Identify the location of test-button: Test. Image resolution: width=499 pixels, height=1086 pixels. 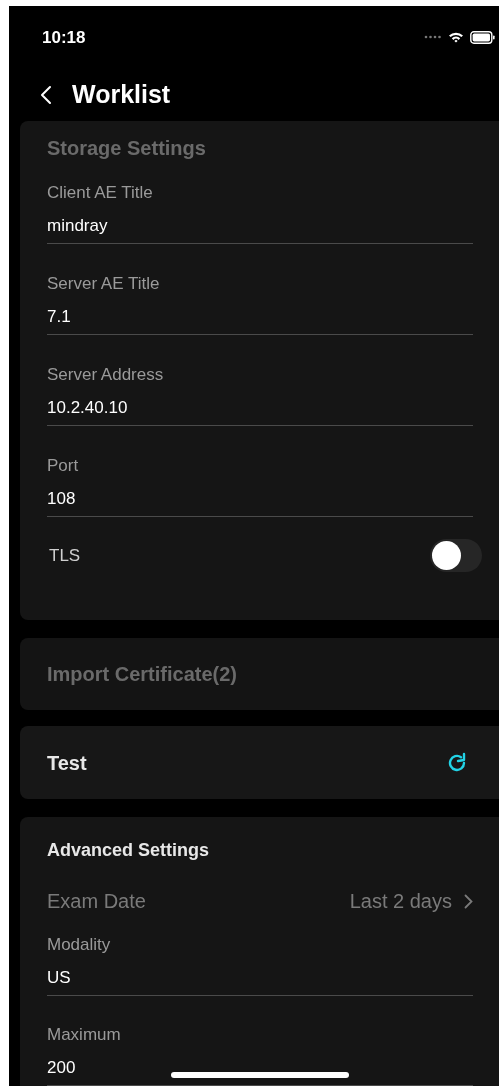
(259, 762).